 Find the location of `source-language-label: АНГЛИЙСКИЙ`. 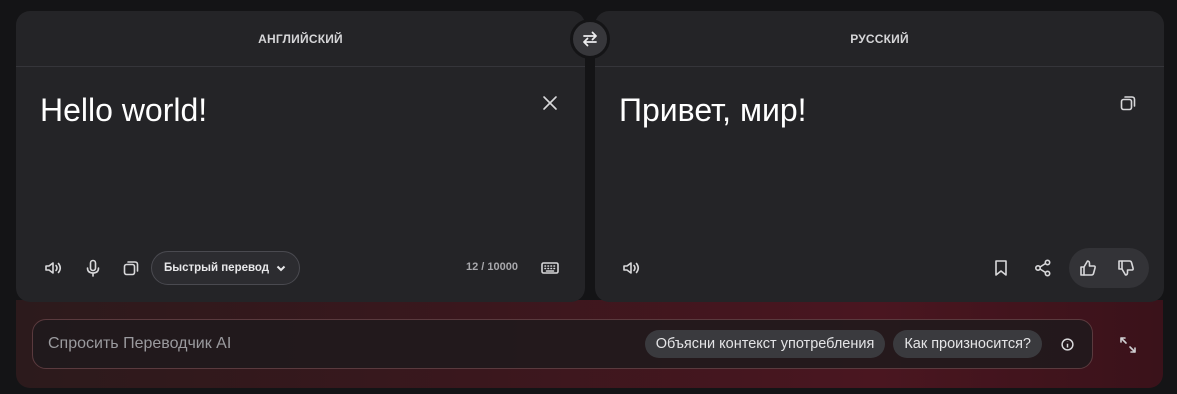

source-language-label: АНГЛИЙСКИЙ is located at coordinates (300, 38).